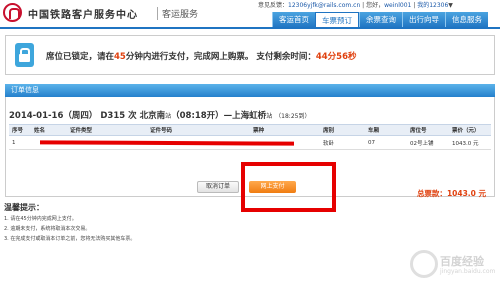 The image size is (500, 288). What do you see at coordinates (177, 13) in the screenshot?
I see `site-subtitle: 客运服务` at bounding box center [177, 13].